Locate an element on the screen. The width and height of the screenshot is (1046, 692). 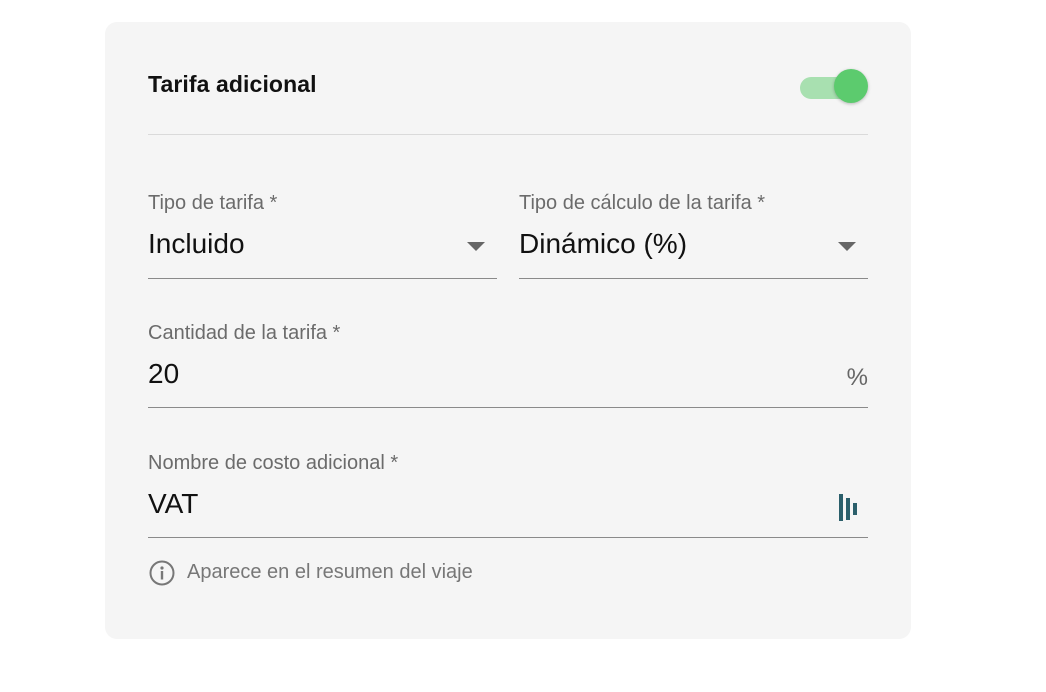
fee-amount-label: Cantidad de la tarifa * is located at coordinates (244, 333).